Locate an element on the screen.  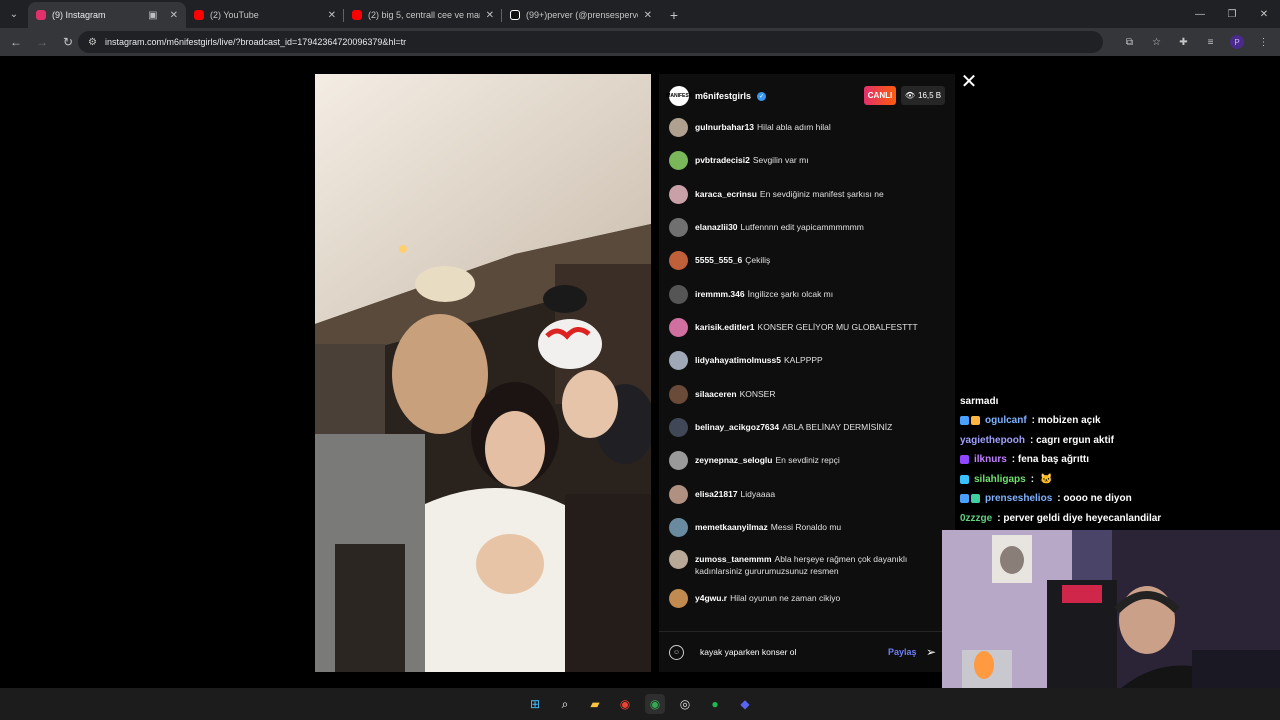
close-window-icon: ✕ is located at coordinates (1264, 14).